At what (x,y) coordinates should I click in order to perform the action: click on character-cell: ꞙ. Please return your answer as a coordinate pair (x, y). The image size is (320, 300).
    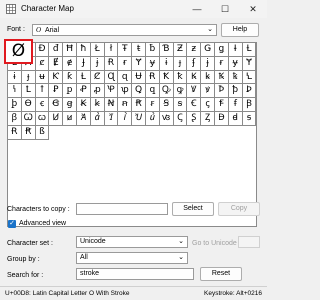
    Looking at the image, I should click on (235, 105).